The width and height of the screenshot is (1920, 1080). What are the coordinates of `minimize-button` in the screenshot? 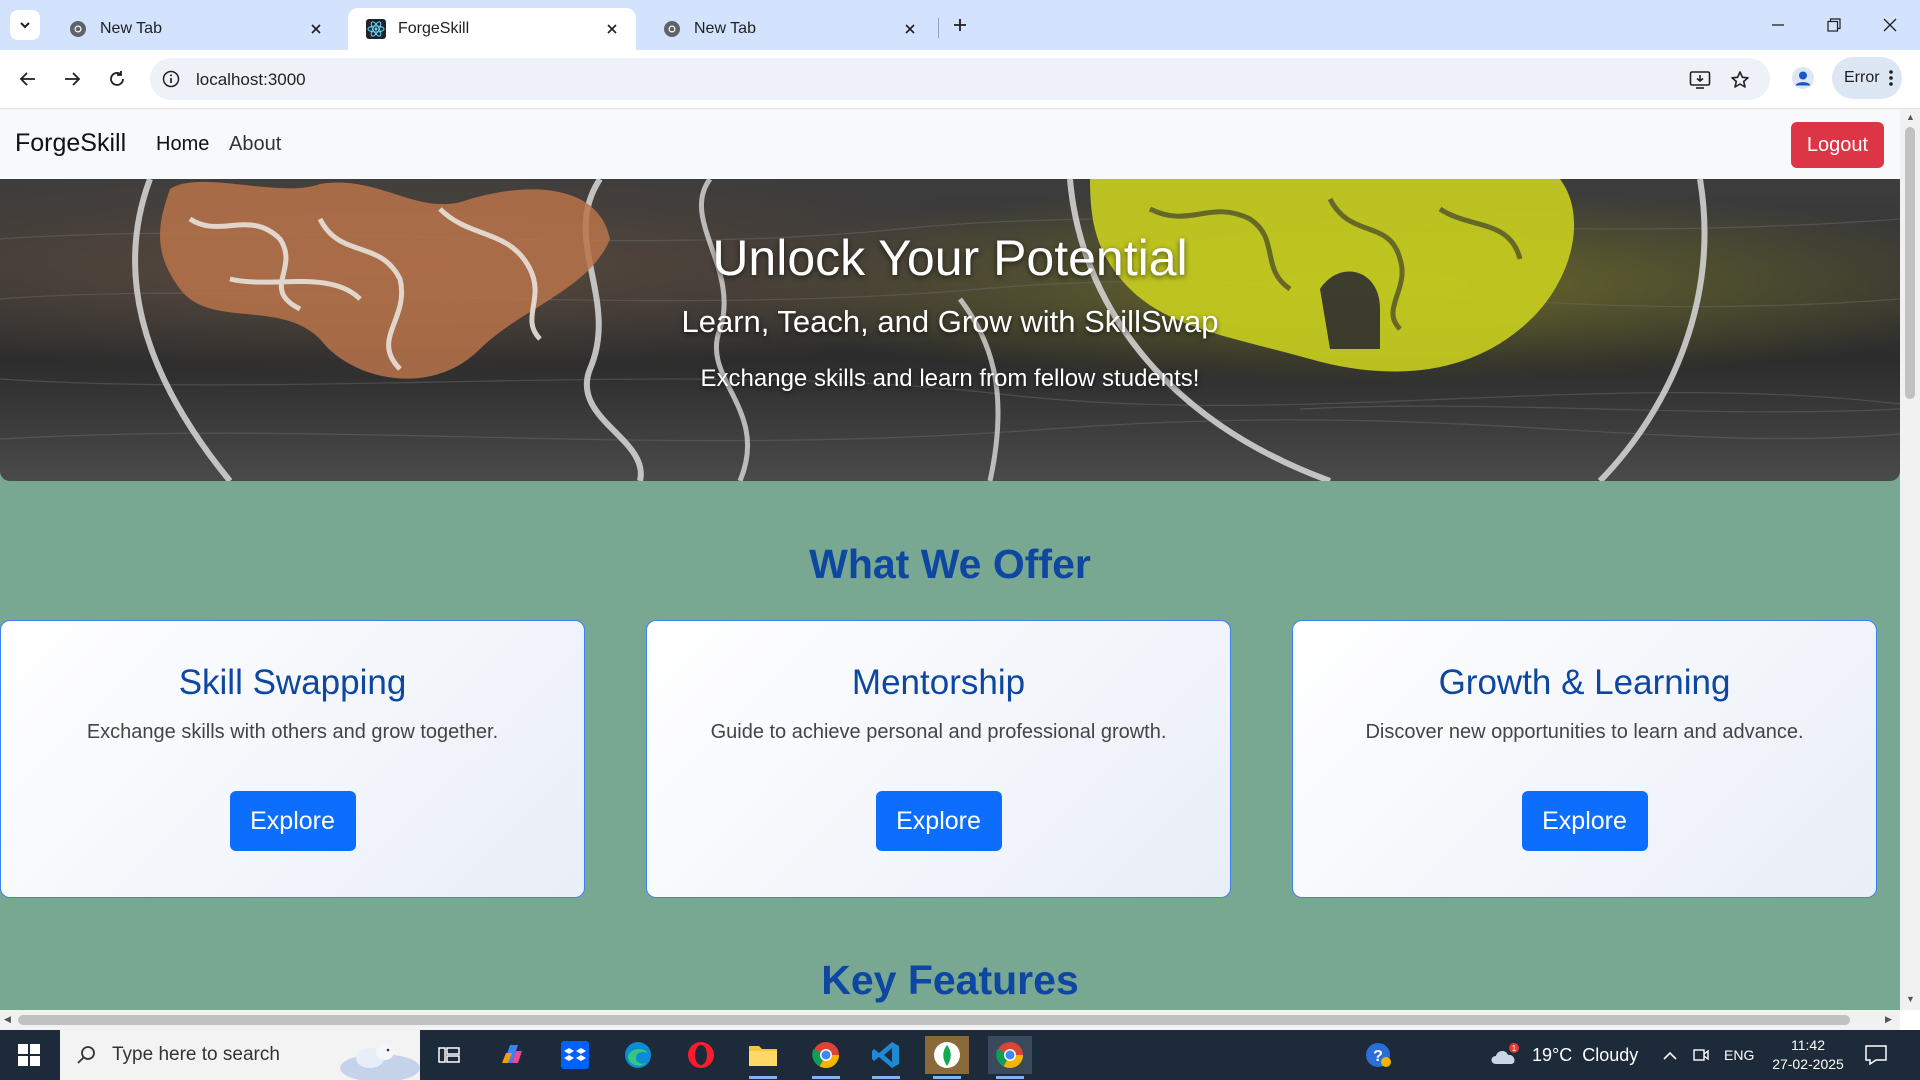 It's located at (1778, 25).